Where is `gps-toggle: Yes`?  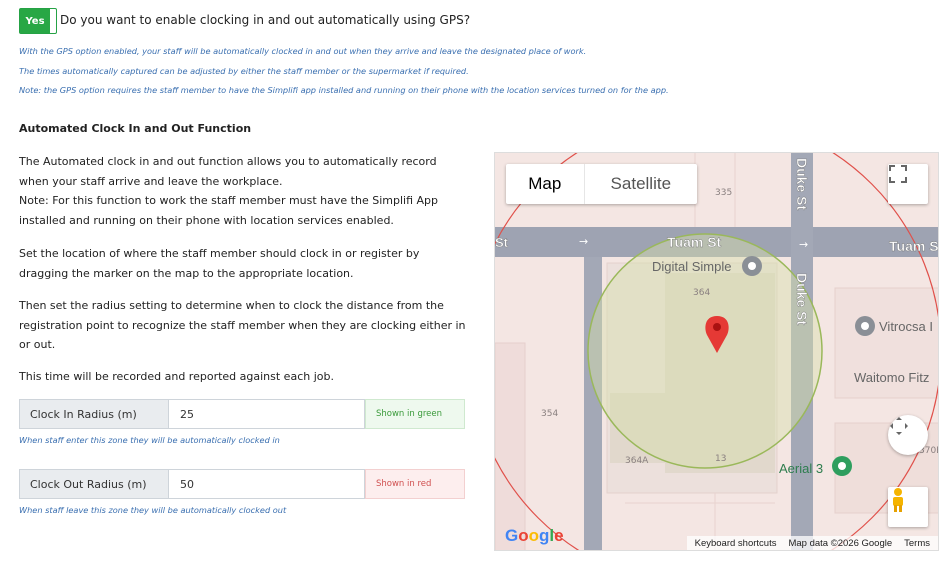 gps-toggle: Yes is located at coordinates (38, 21).